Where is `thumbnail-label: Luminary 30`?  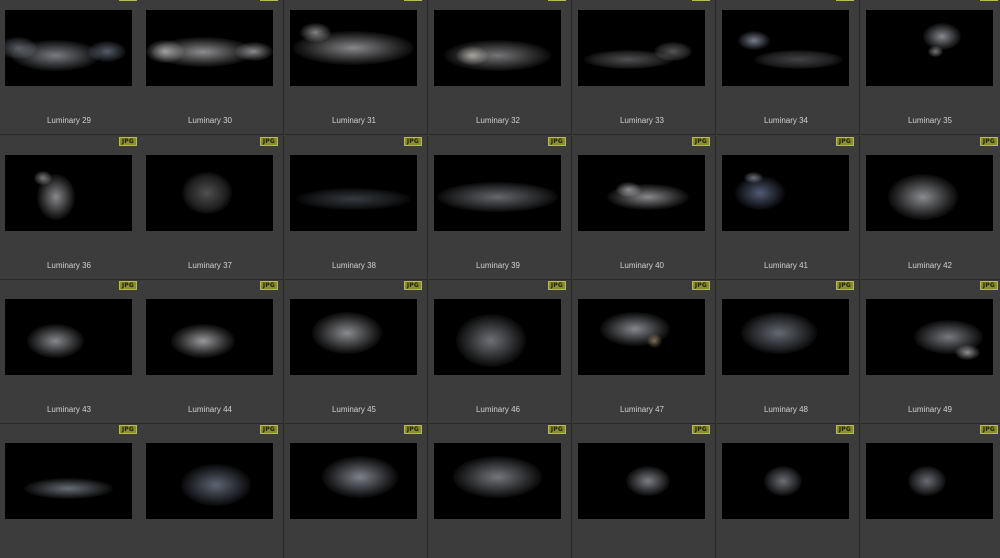 thumbnail-label: Luminary 30 is located at coordinates (210, 120).